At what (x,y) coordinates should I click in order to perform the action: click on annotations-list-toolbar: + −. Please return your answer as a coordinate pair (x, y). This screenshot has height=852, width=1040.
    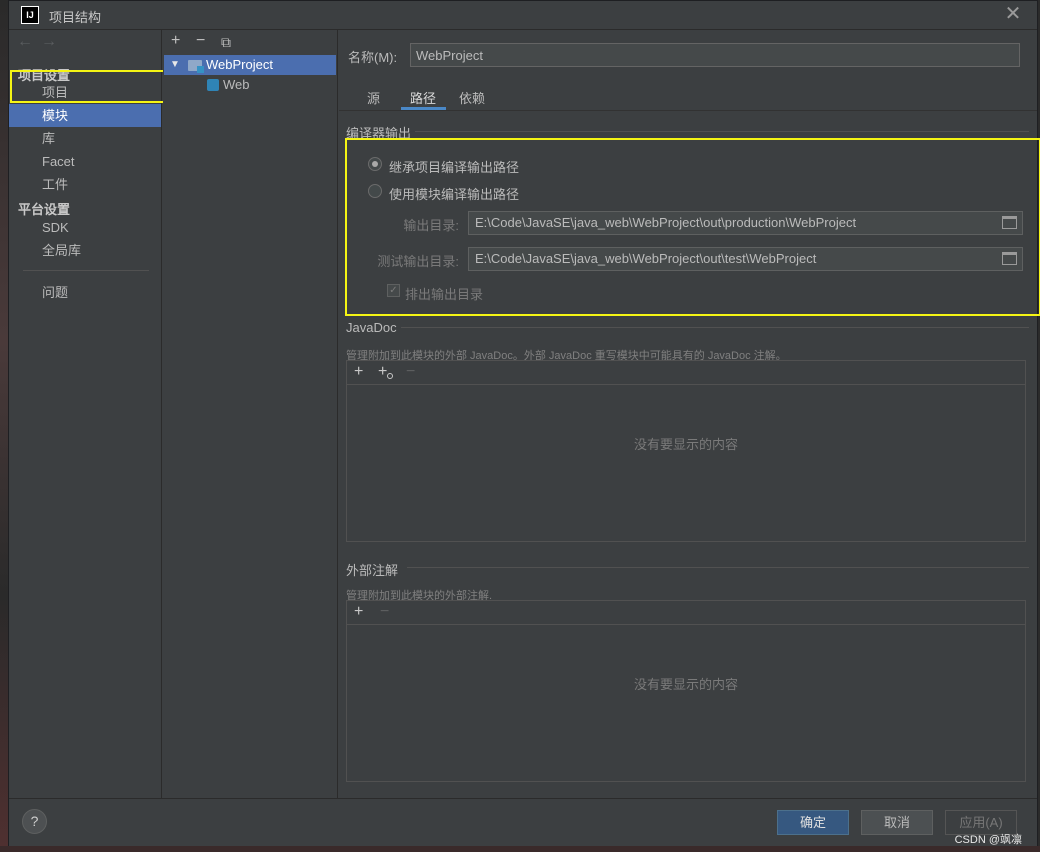
    Looking at the image, I should click on (686, 613).